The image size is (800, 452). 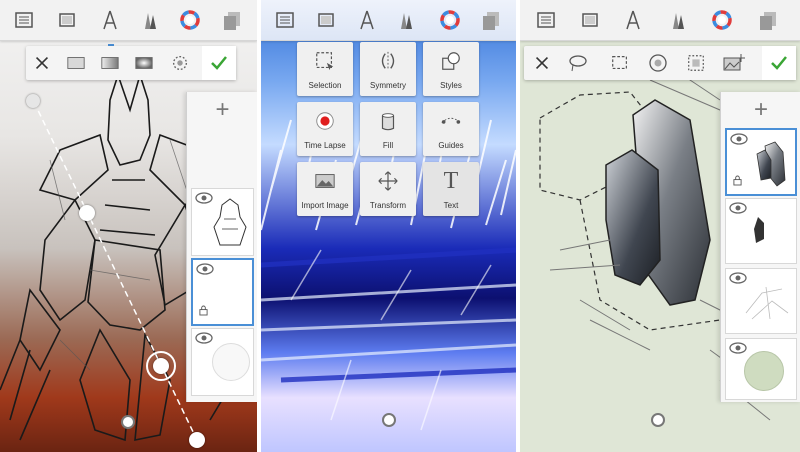 What do you see at coordinates (734, 63) in the screenshot?
I see `import-image-icon` at bounding box center [734, 63].